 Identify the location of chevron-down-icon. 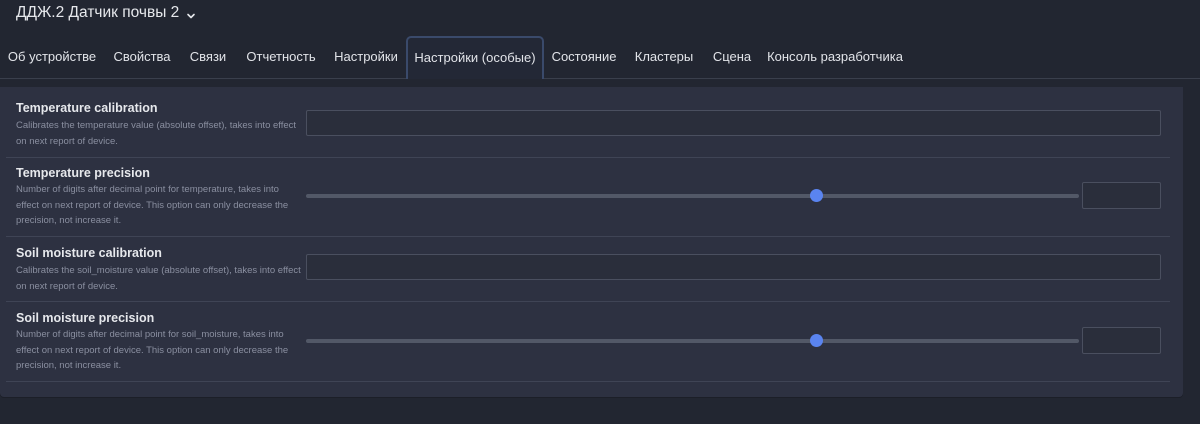
(191, 13).